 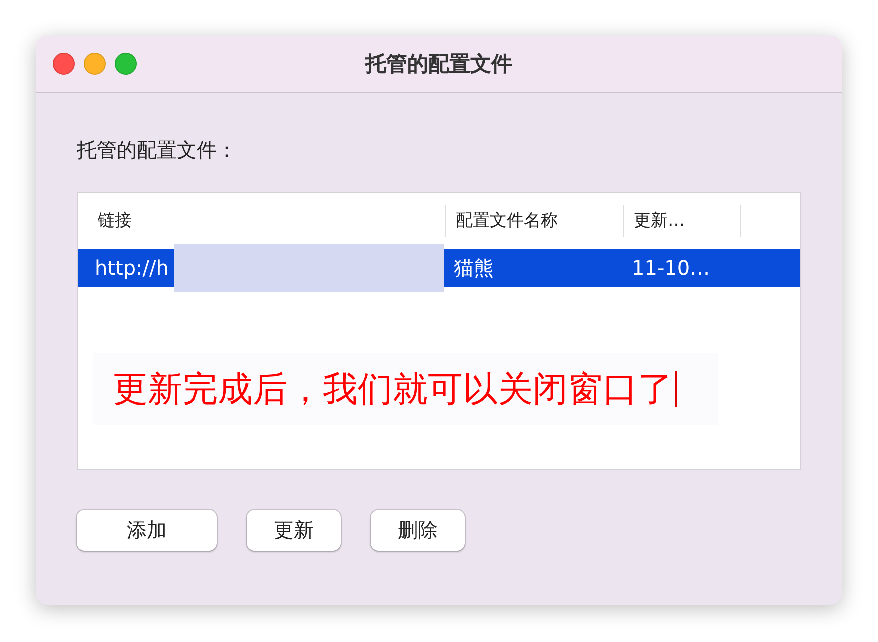 I want to click on zoom-button, so click(x=126, y=64).